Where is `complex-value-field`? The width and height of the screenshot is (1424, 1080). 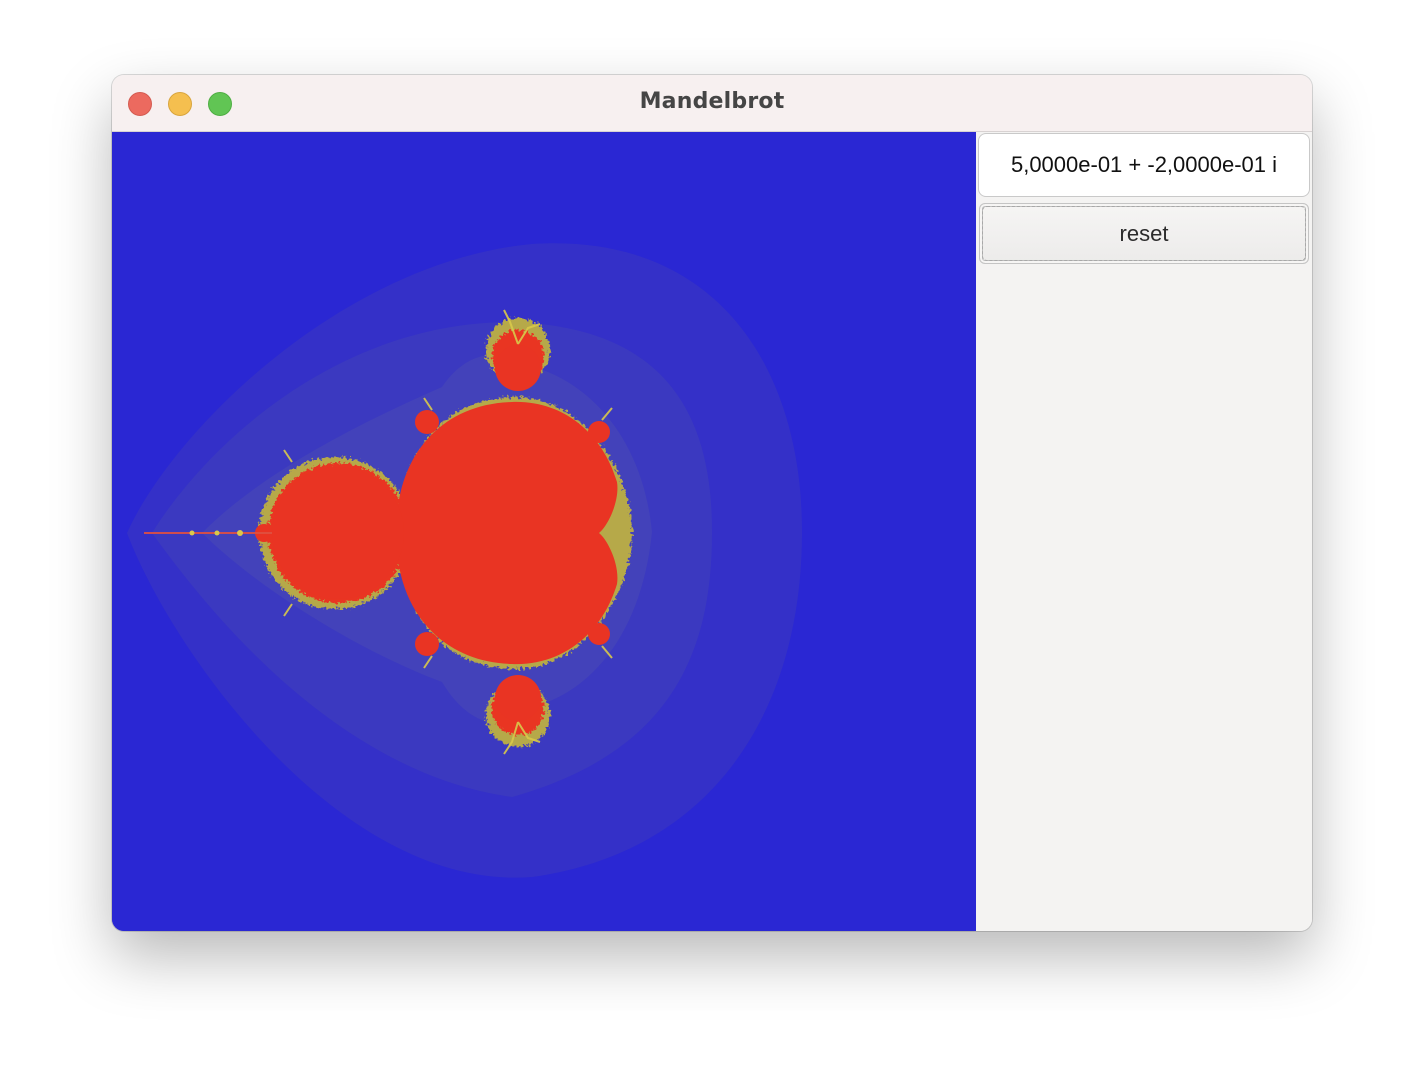
complex-value-field is located at coordinates (1144, 165).